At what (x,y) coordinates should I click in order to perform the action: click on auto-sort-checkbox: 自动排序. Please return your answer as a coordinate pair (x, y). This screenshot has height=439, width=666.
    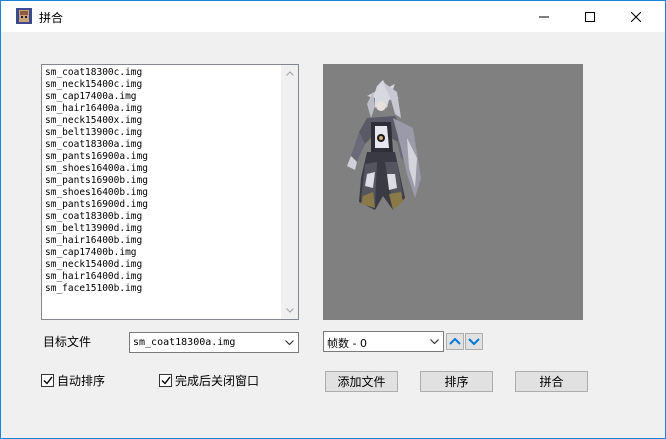
    Looking at the image, I should click on (73, 380).